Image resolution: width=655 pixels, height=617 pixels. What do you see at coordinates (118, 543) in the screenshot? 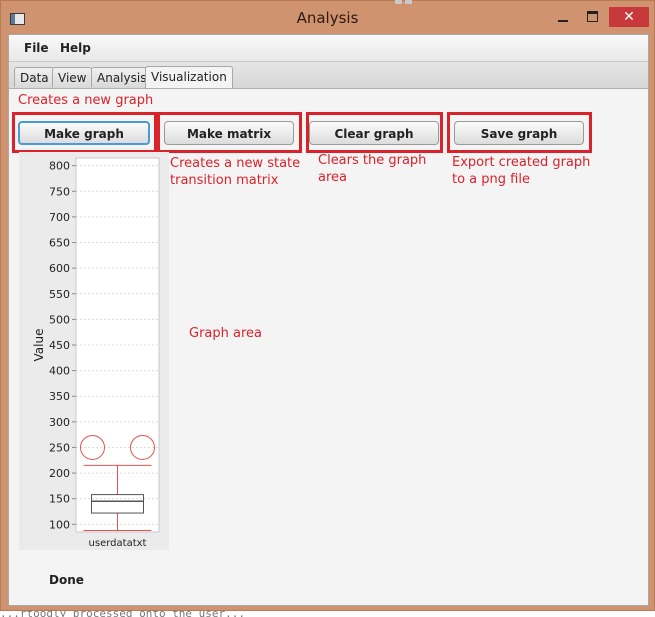
I see `x-category-label: userdatatxt` at bounding box center [118, 543].